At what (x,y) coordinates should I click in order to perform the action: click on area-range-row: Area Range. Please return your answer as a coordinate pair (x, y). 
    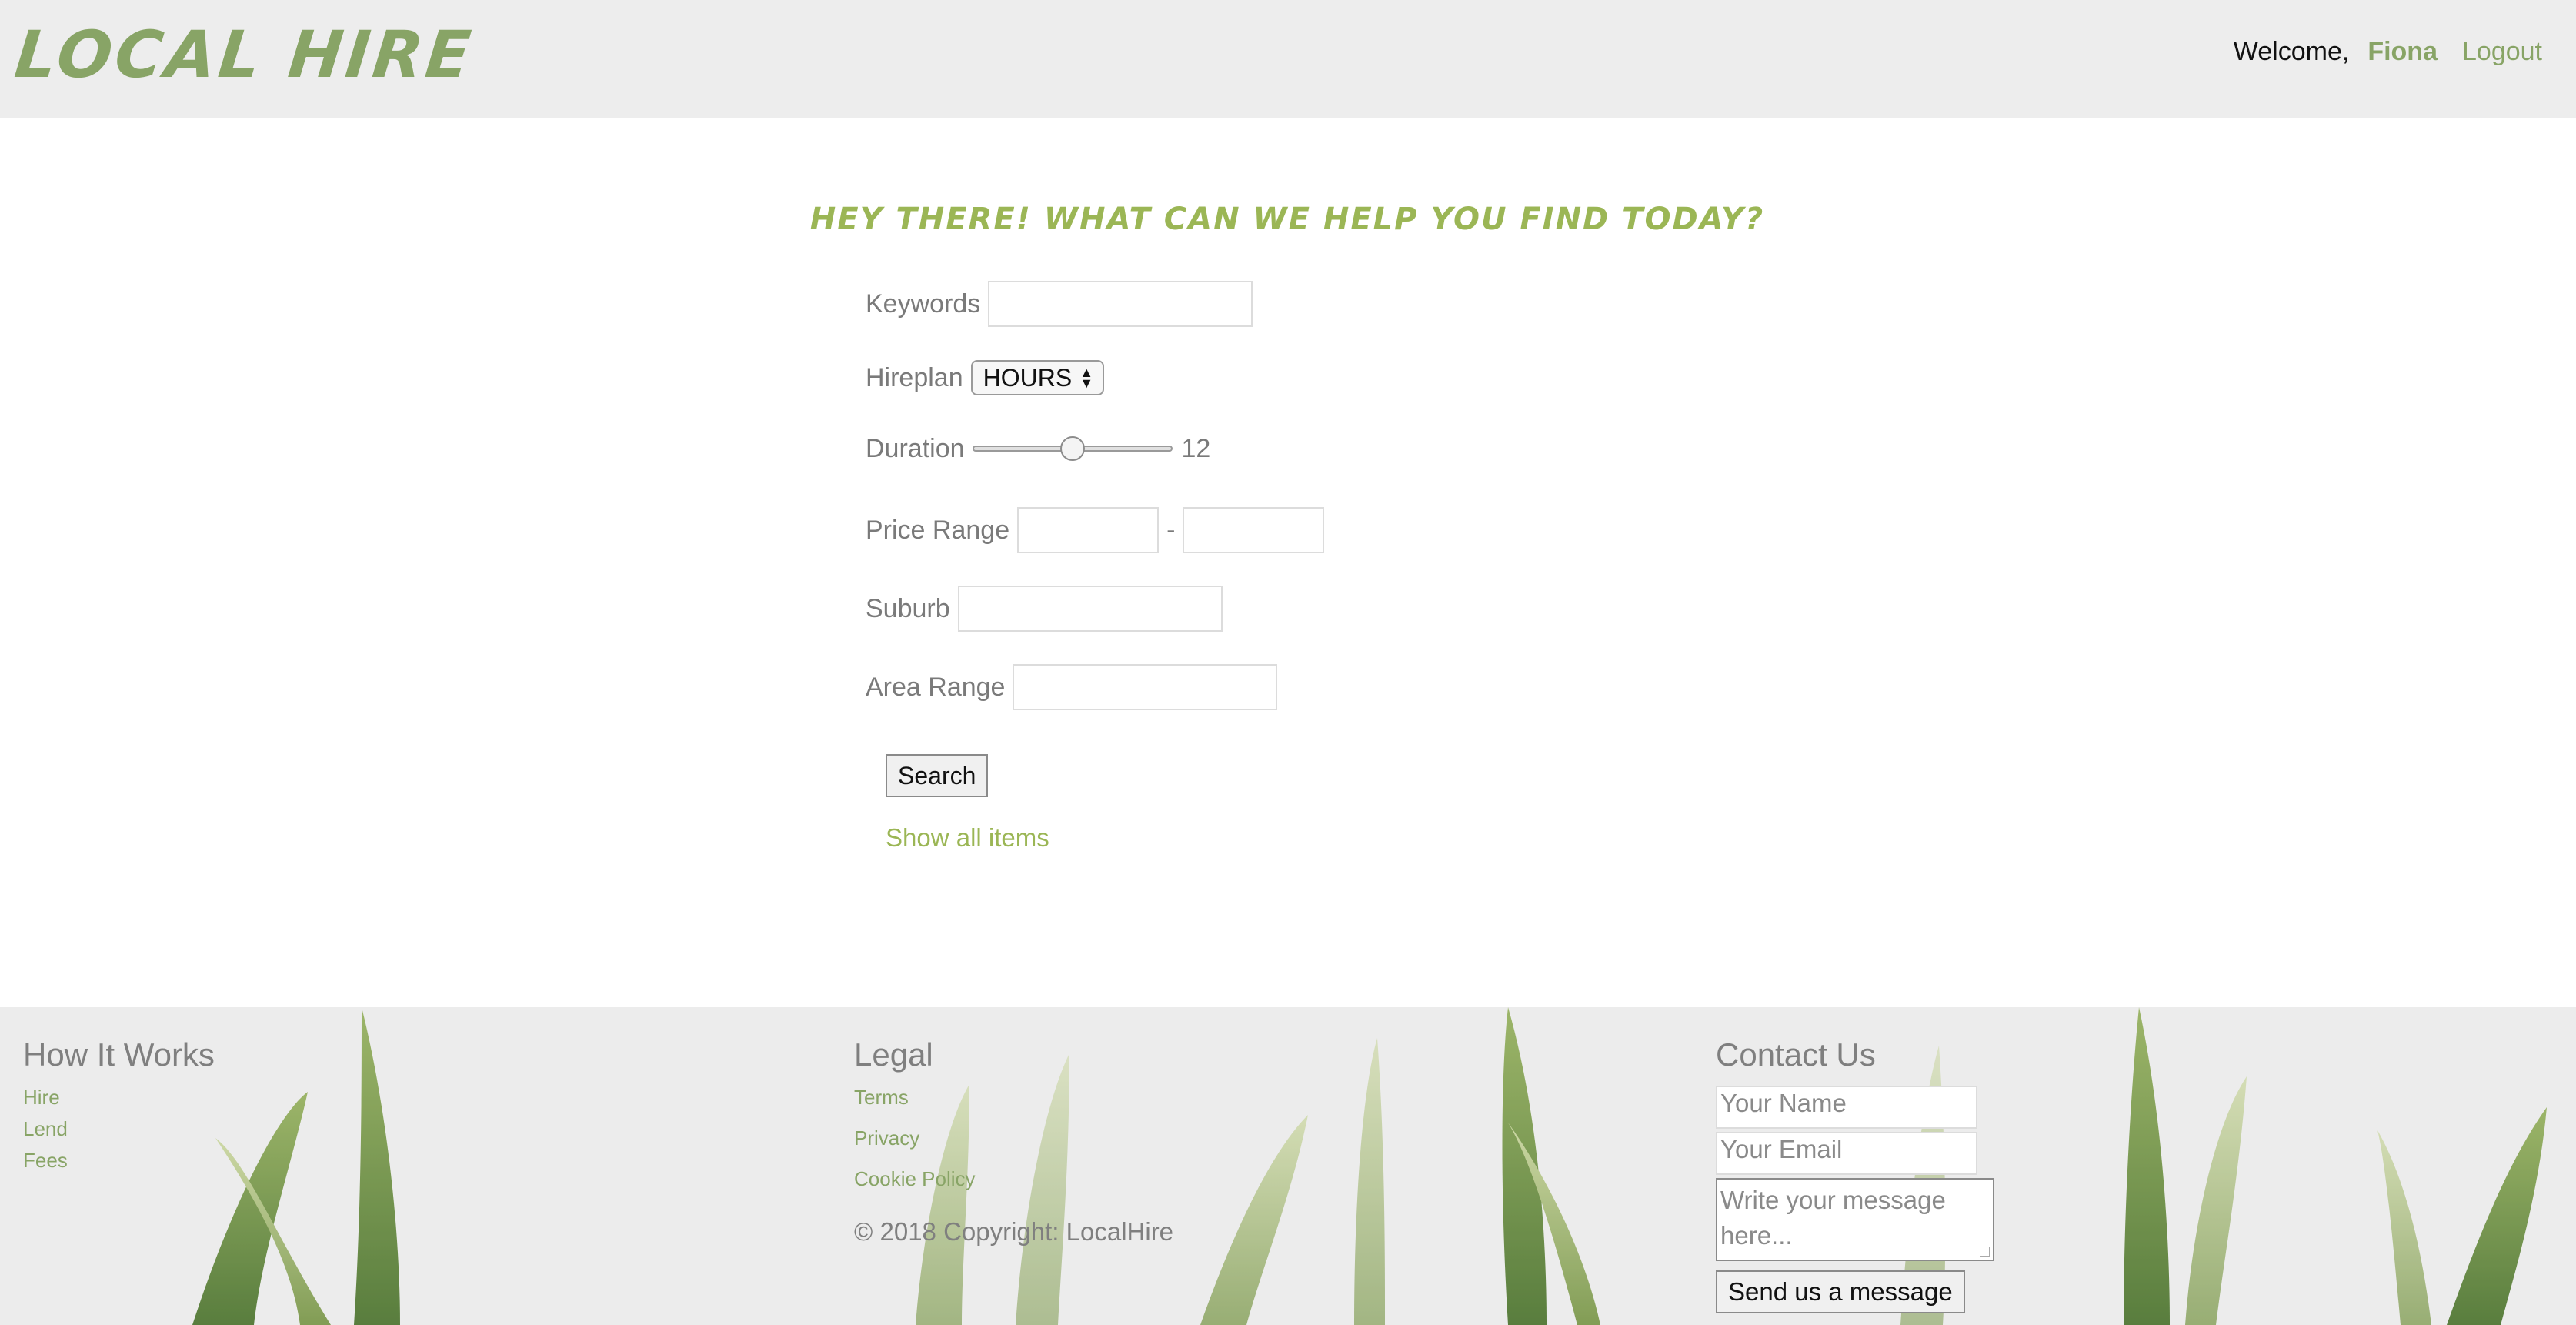
    Looking at the image, I should click on (1072, 687).